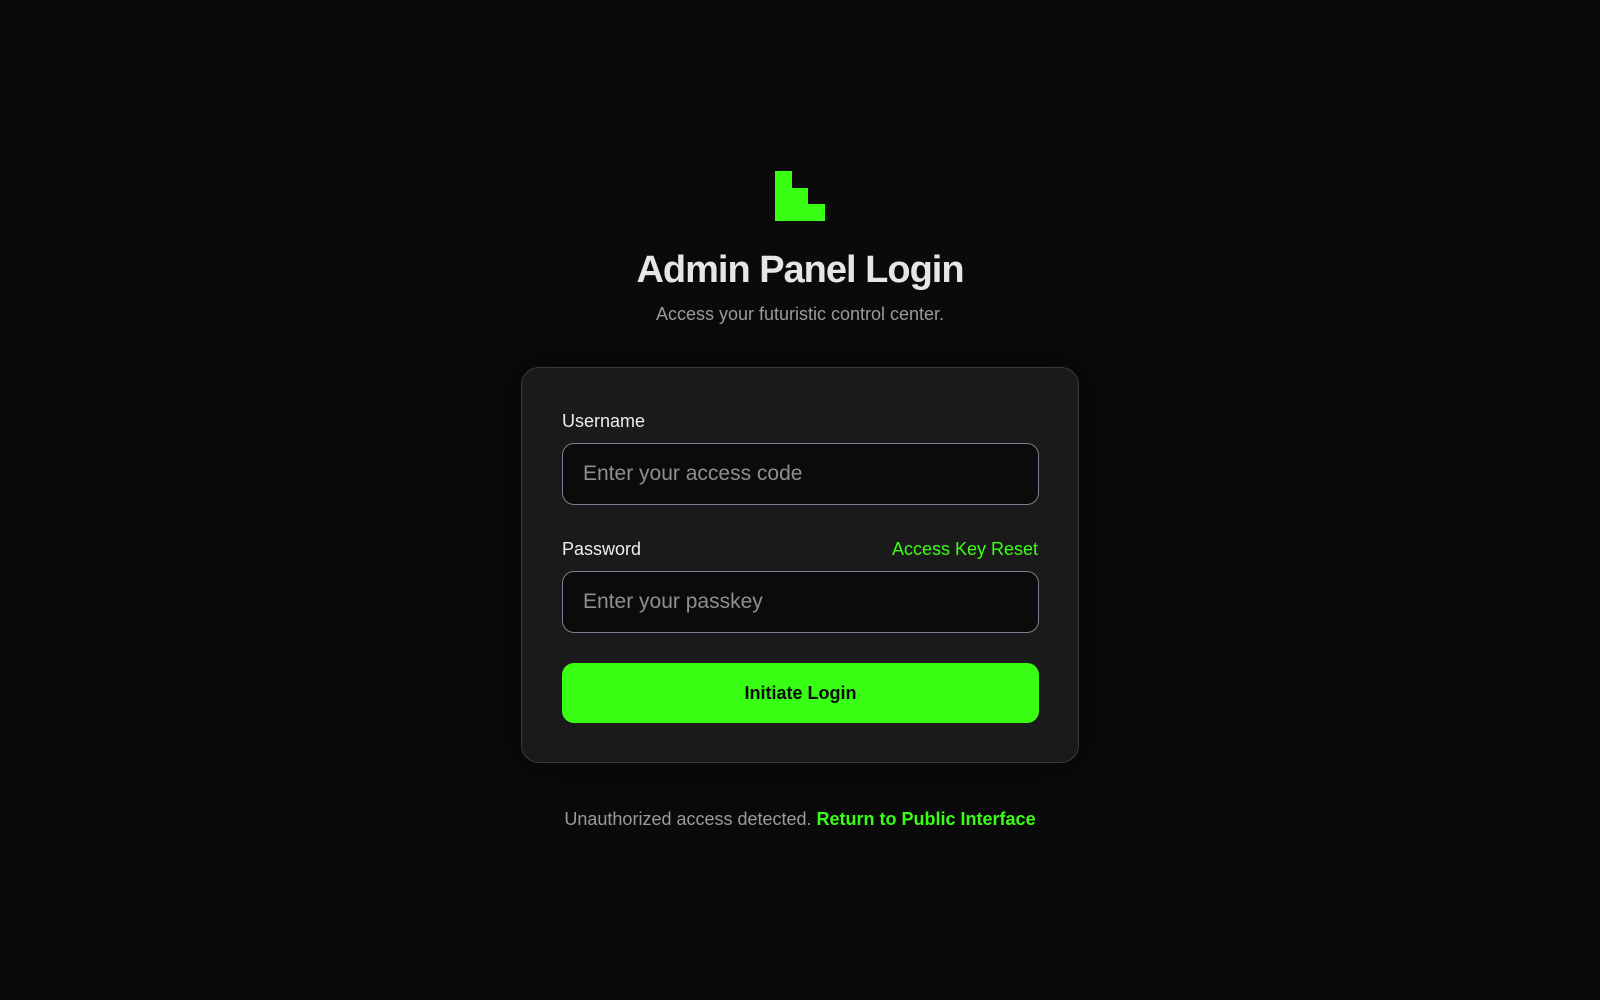  What do you see at coordinates (690, 819) in the screenshot?
I see `footer-text: Unauthorized access detected.` at bounding box center [690, 819].